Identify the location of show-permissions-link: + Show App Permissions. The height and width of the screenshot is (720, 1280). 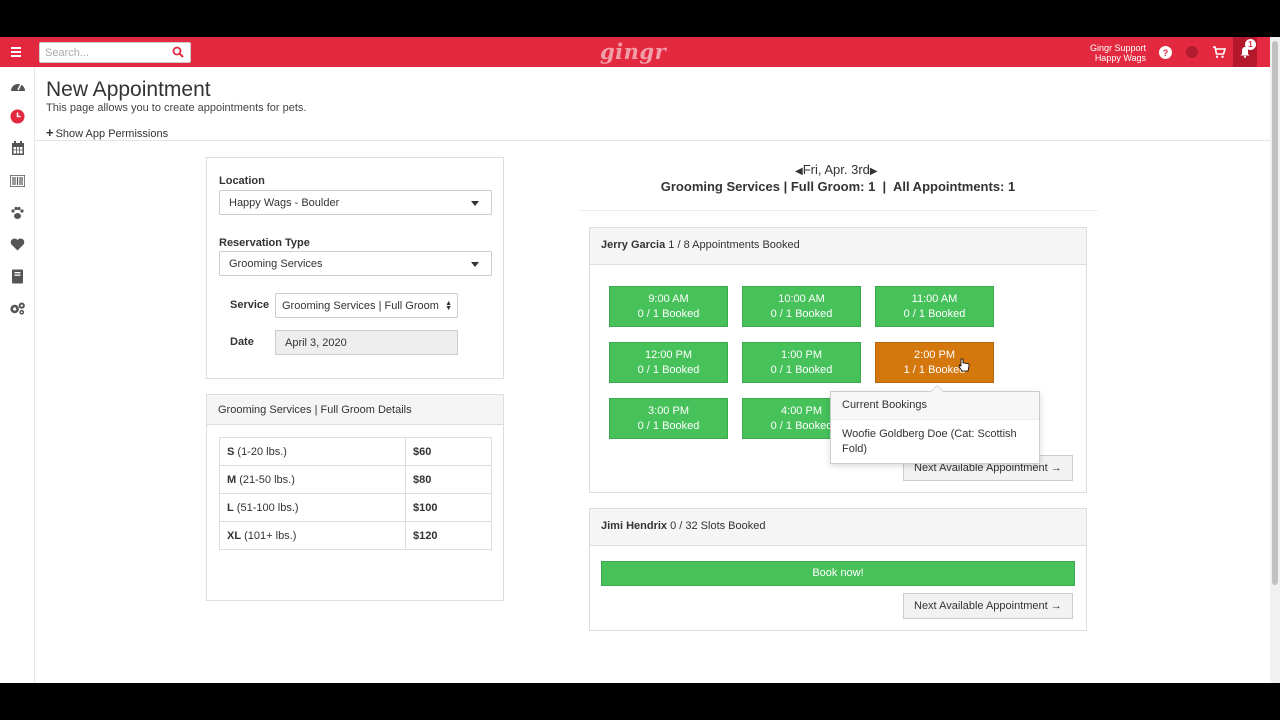
(107, 132).